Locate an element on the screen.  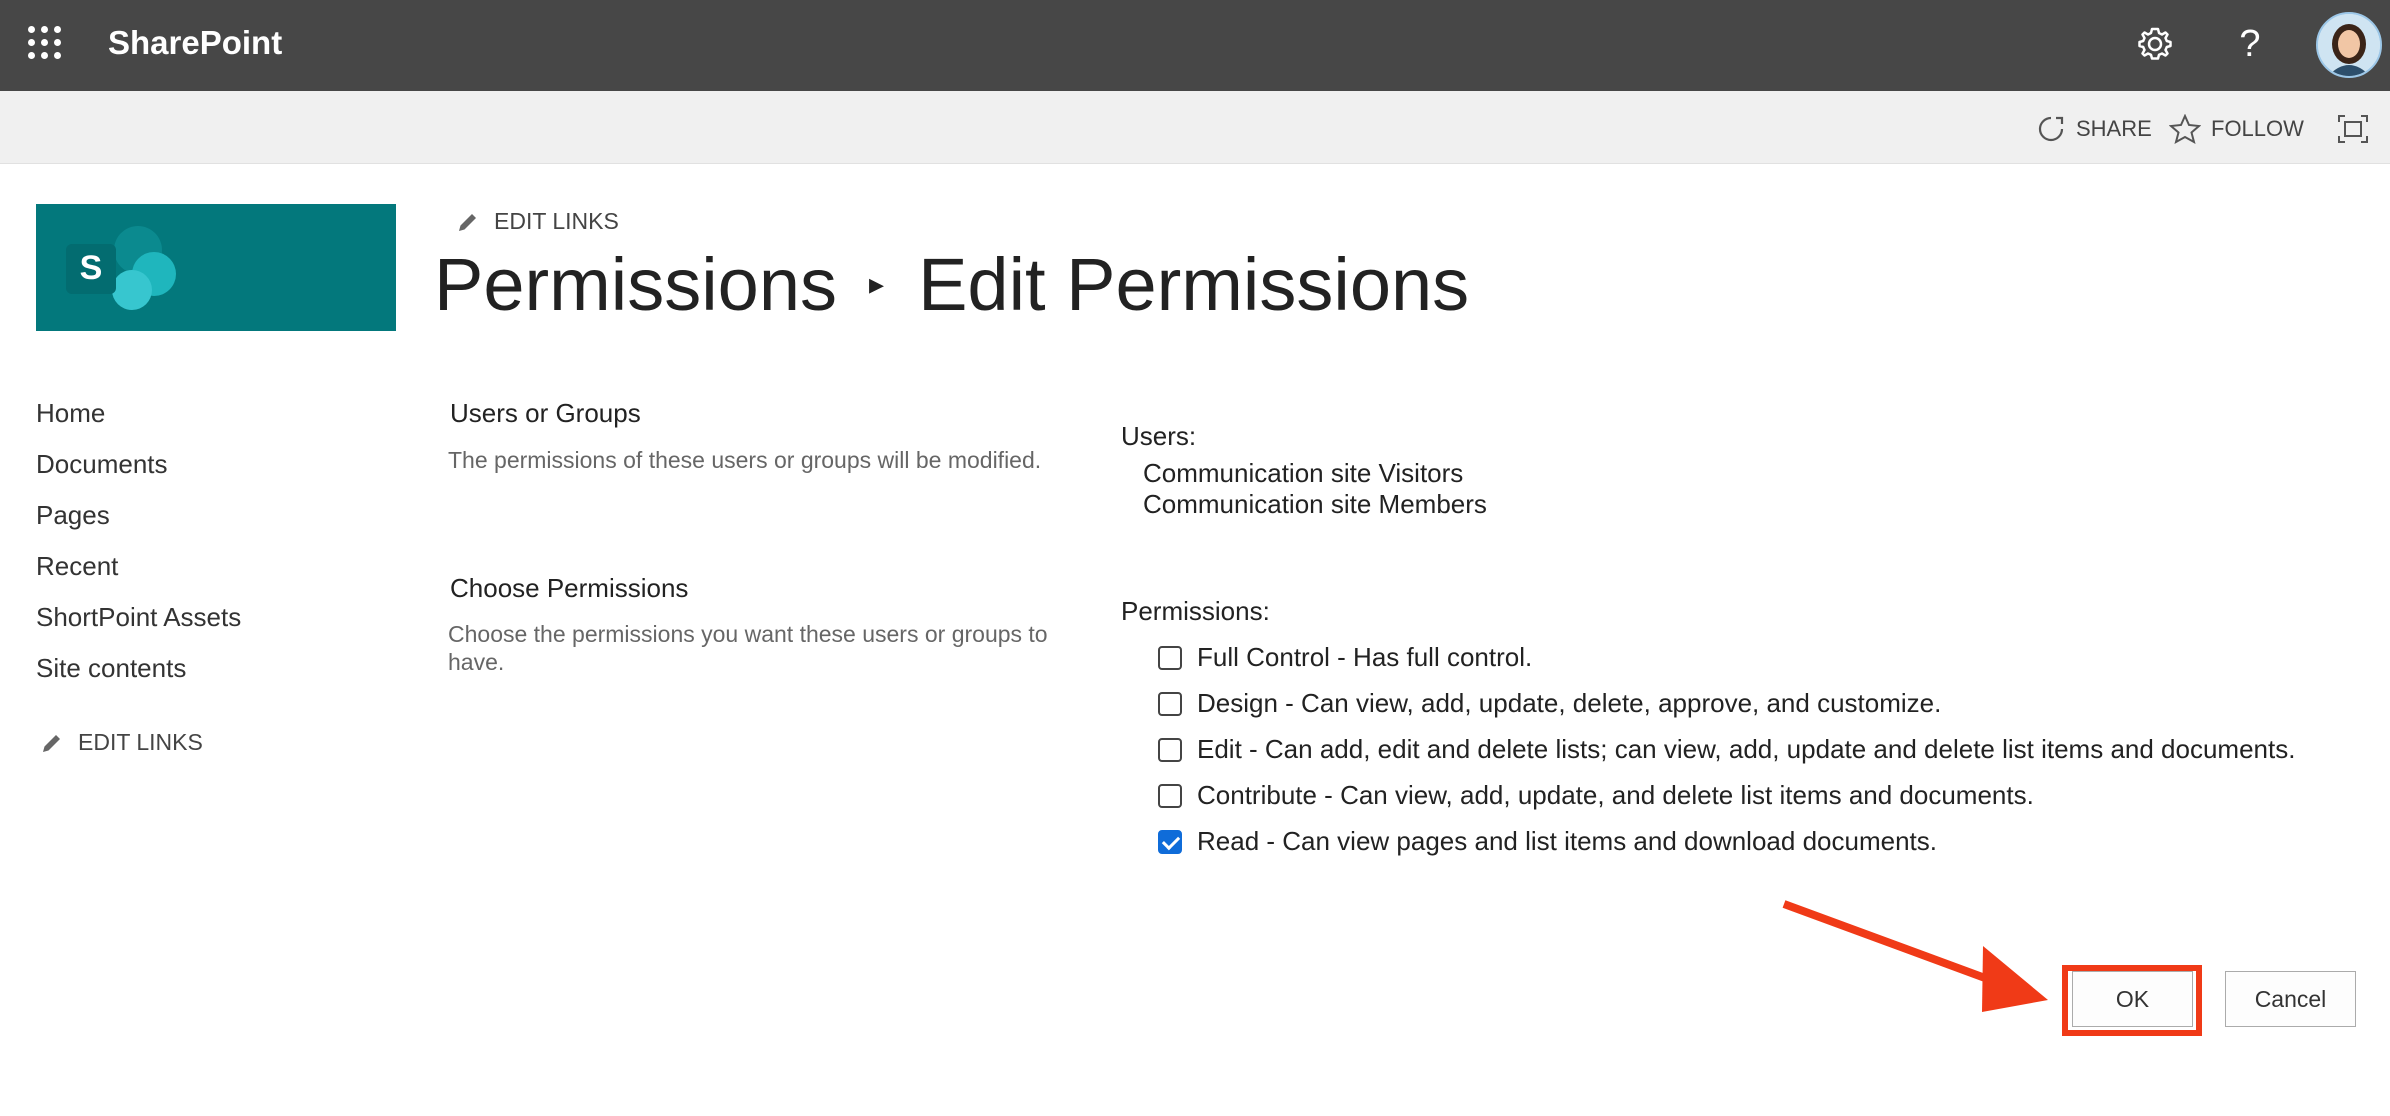
avatar is located at coordinates (2349, 45).